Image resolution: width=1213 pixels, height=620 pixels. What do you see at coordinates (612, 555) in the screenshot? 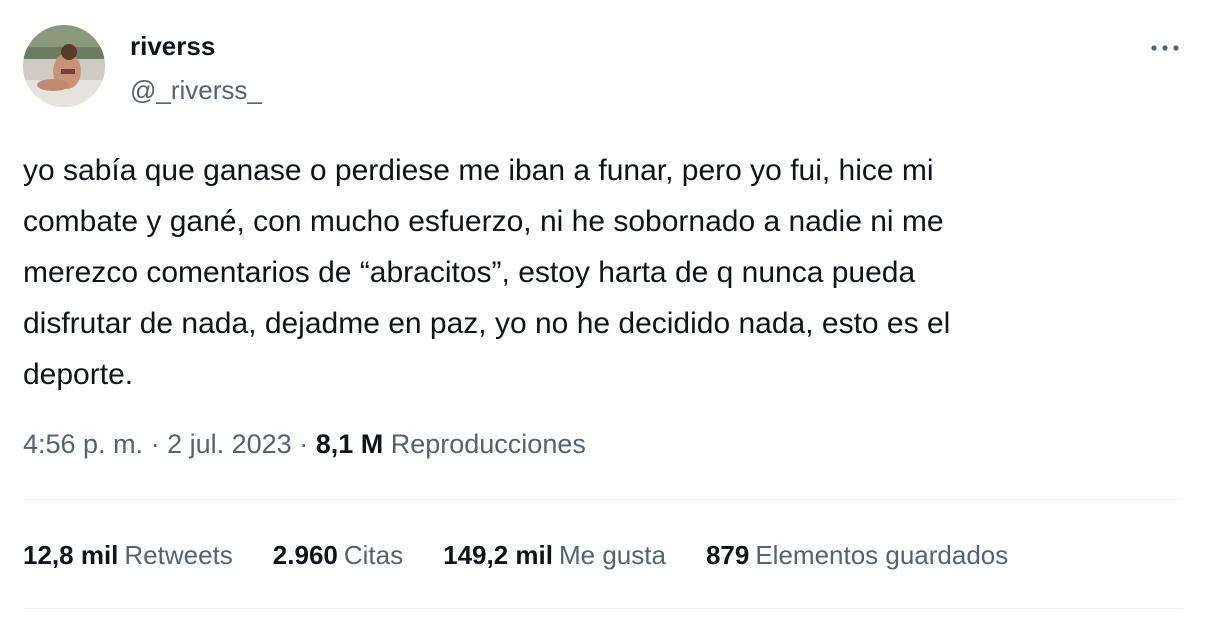
I see `likes-label: Me gusta` at bounding box center [612, 555].